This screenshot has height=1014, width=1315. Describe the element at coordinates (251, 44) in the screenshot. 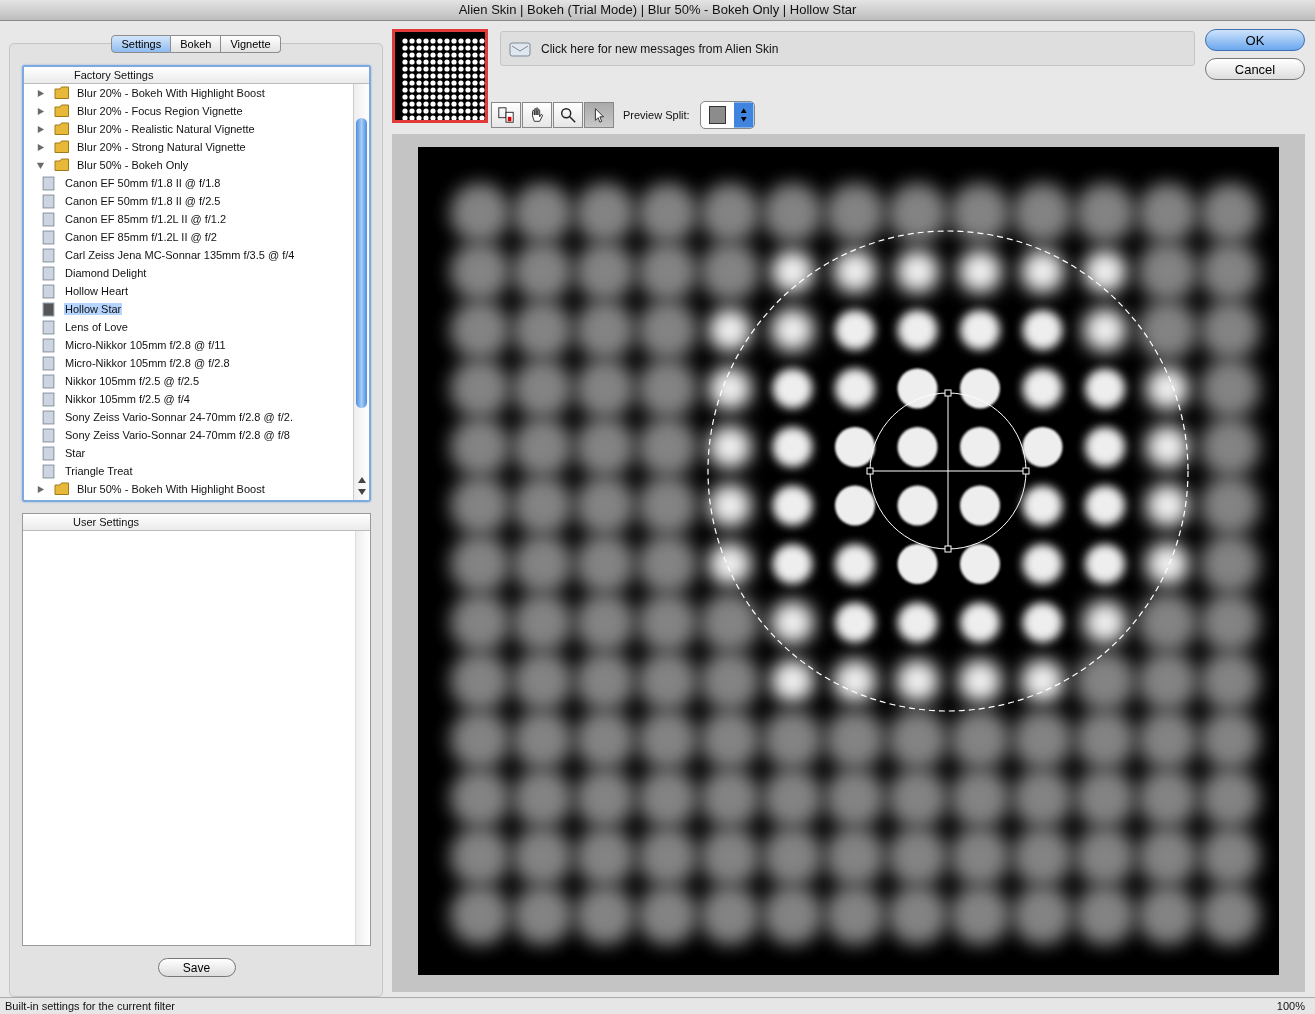

I see `tab: Vignette` at that location.